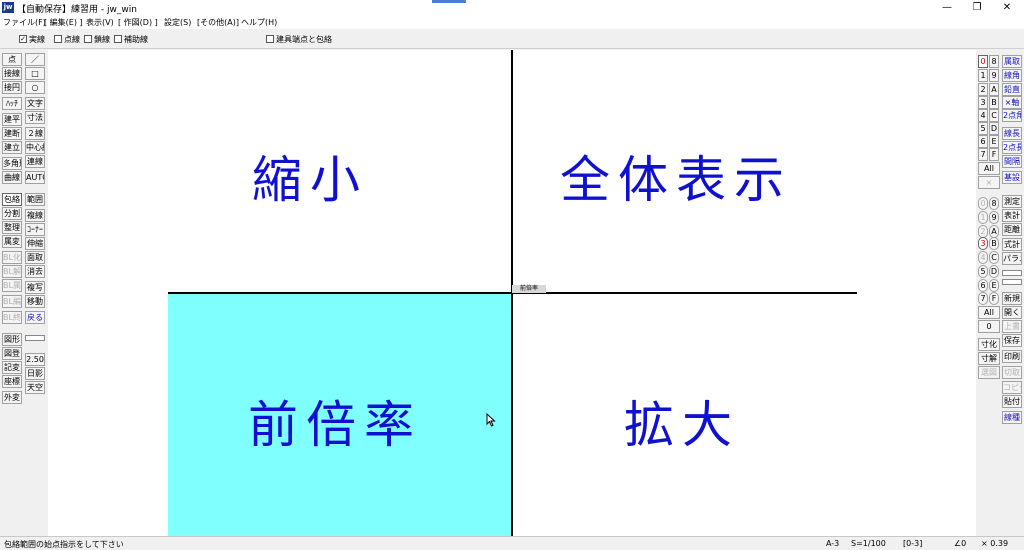  What do you see at coordinates (259, 22) in the screenshot?
I see `menu-help: ヘルプ(H)` at bounding box center [259, 22].